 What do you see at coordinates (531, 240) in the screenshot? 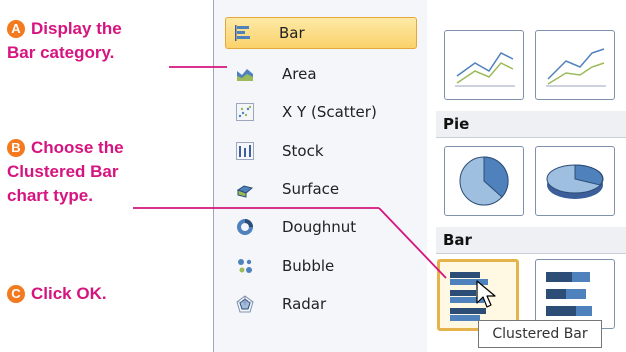
I see `section-bar: Bar` at bounding box center [531, 240].